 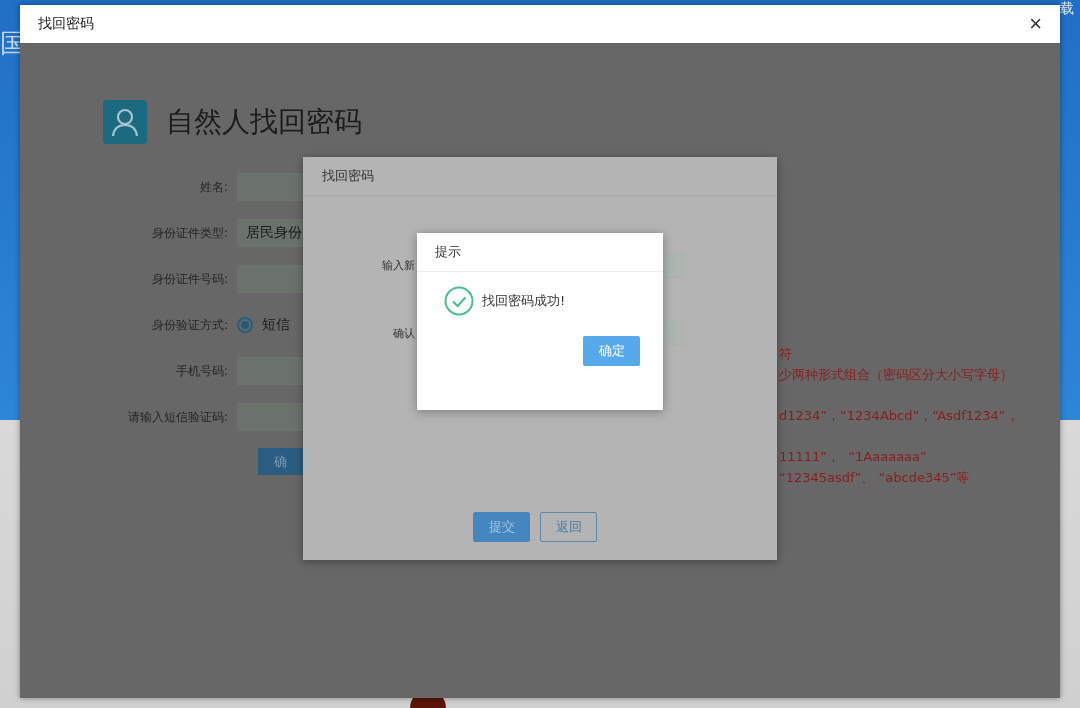 I want to click on hint-text: 符, so click(x=785, y=354).